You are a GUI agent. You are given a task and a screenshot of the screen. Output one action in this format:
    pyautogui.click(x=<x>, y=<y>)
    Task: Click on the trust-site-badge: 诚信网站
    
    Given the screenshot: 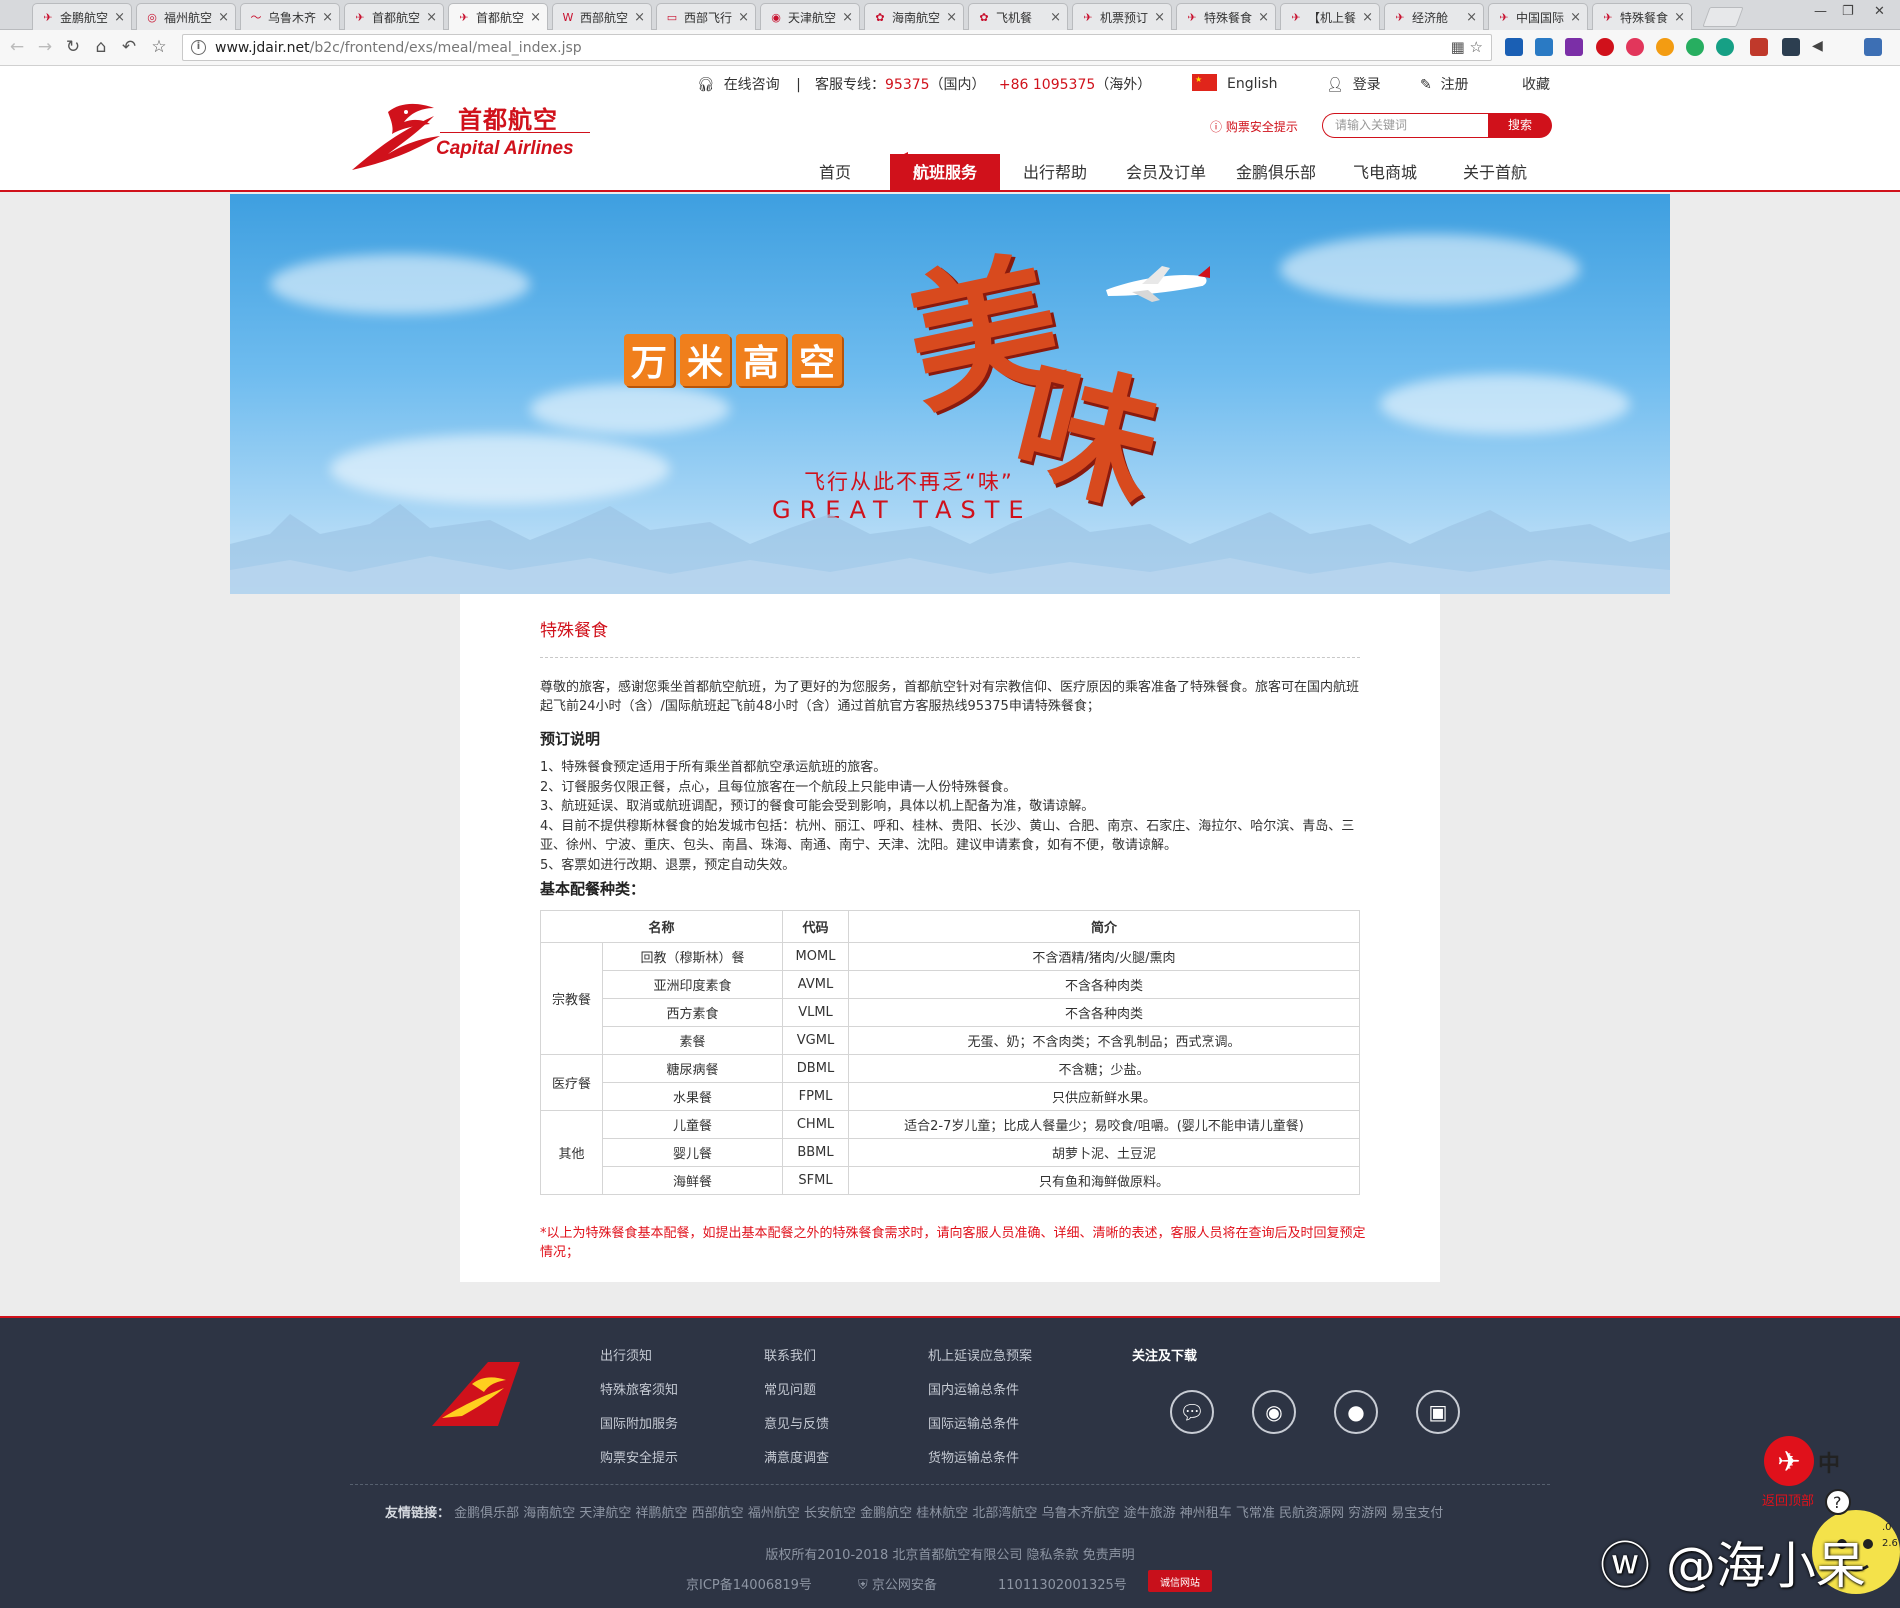 What is the action you would take?
    pyautogui.click(x=1180, y=1581)
    